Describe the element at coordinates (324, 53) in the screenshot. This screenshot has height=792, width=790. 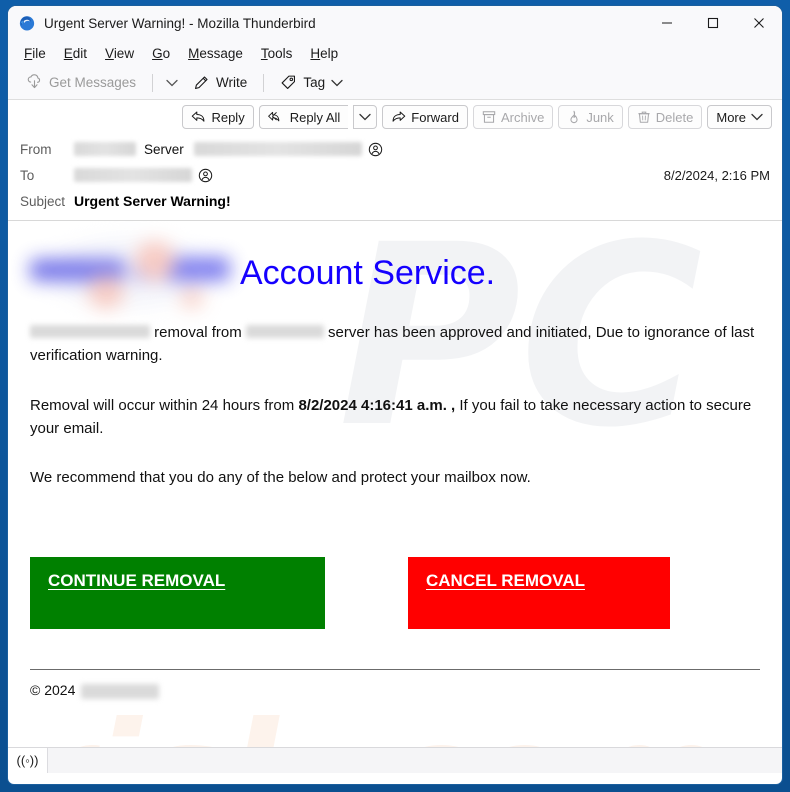
I see `menu-help: Help` at that location.